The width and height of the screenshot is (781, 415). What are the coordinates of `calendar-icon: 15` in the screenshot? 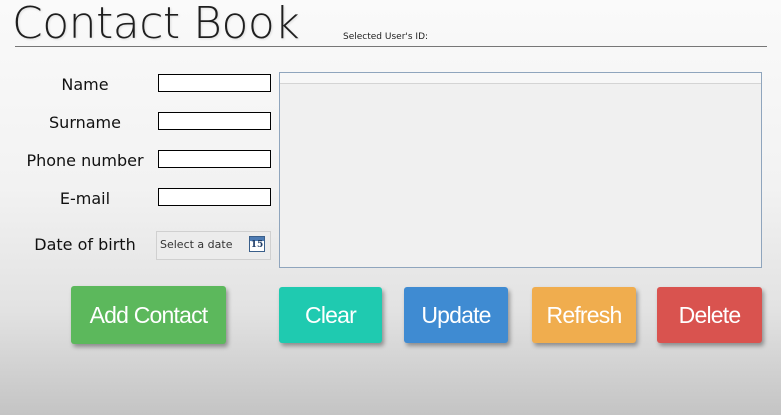 It's located at (257, 244).